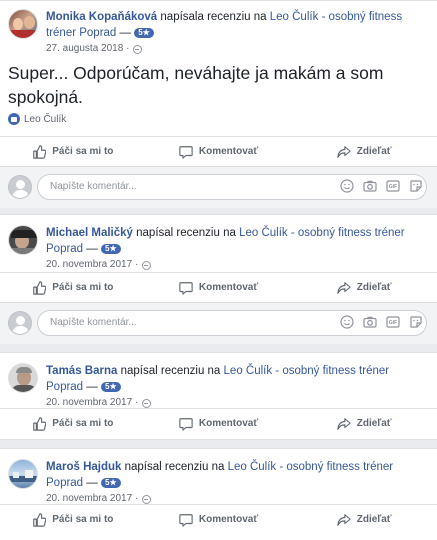 The height and width of the screenshot is (540, 437). Describe the element at coordinates (81, 371) in the screenshot. I see `reviewer-name: Tamás Barna` at that location.